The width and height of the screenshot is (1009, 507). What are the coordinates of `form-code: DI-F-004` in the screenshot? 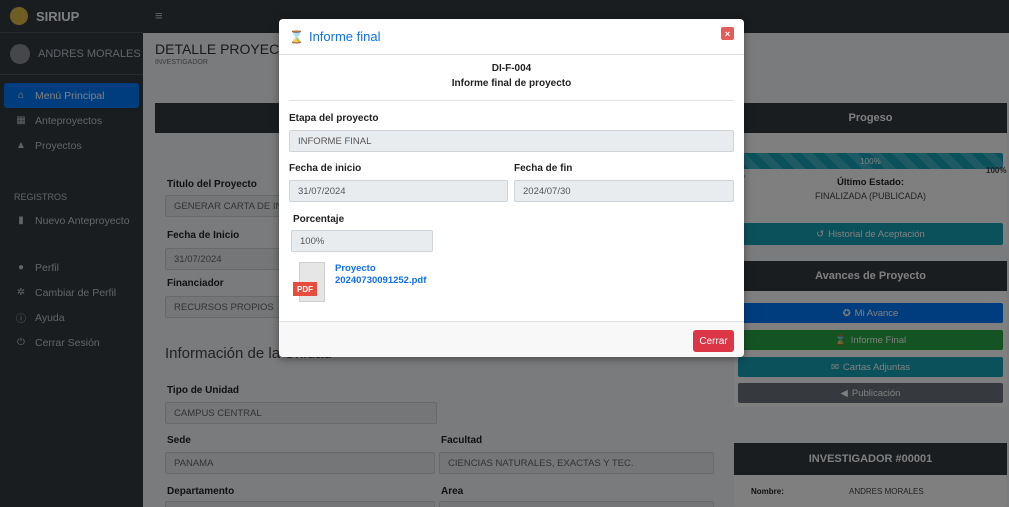 It's located at (511, 68).